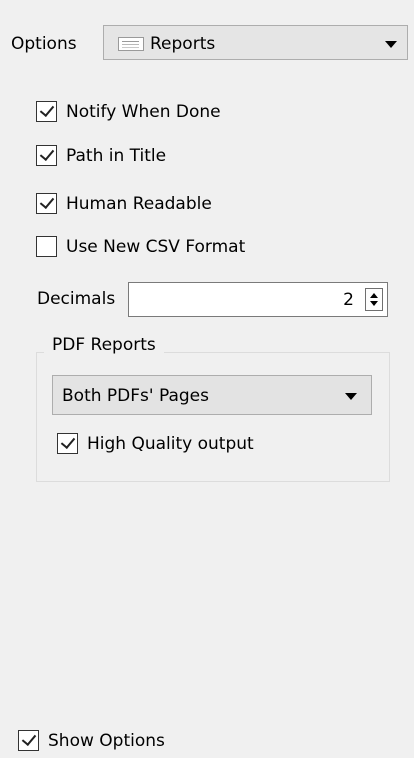 This screenshot has height=758, width=414. I want to click on checkbox-label: Human Readable, so click(139, 203).